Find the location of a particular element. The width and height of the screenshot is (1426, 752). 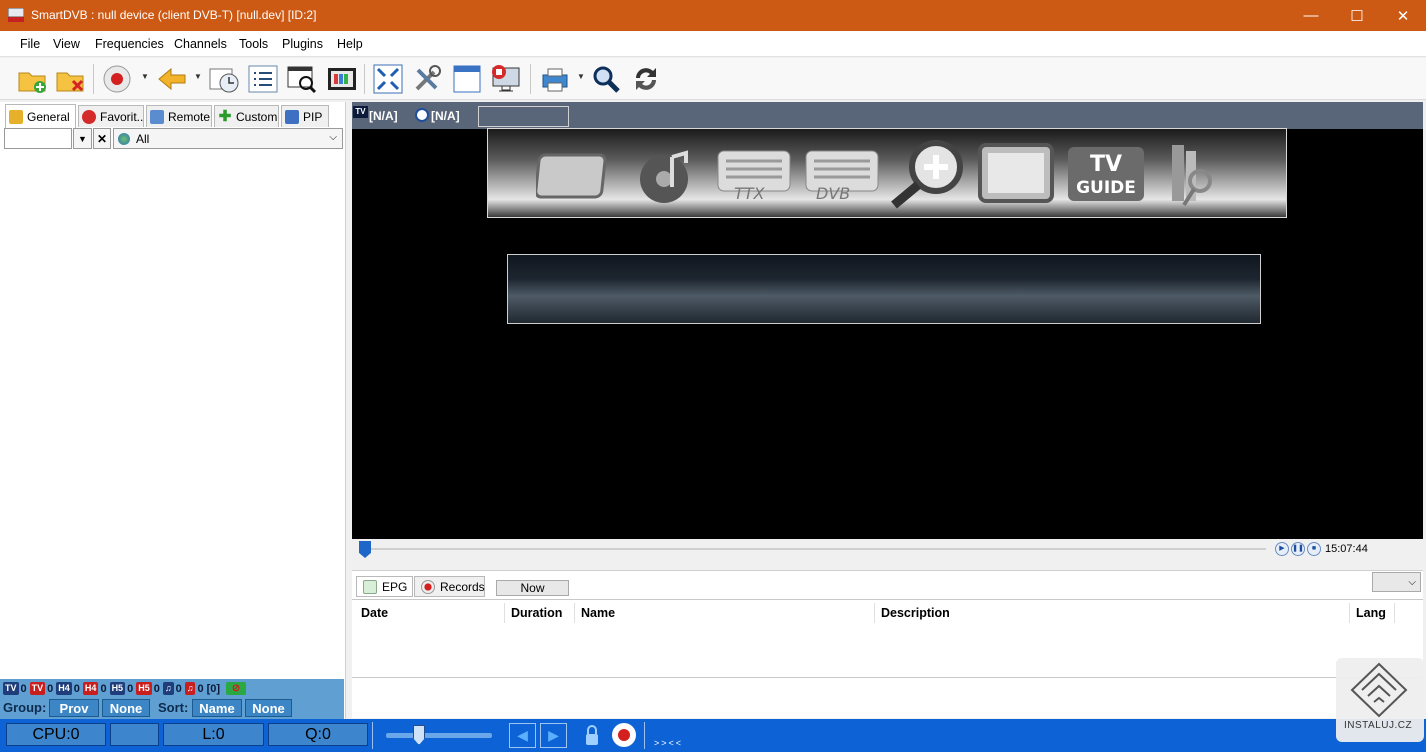

folder-add-icon is located at coordinates (32, 82).